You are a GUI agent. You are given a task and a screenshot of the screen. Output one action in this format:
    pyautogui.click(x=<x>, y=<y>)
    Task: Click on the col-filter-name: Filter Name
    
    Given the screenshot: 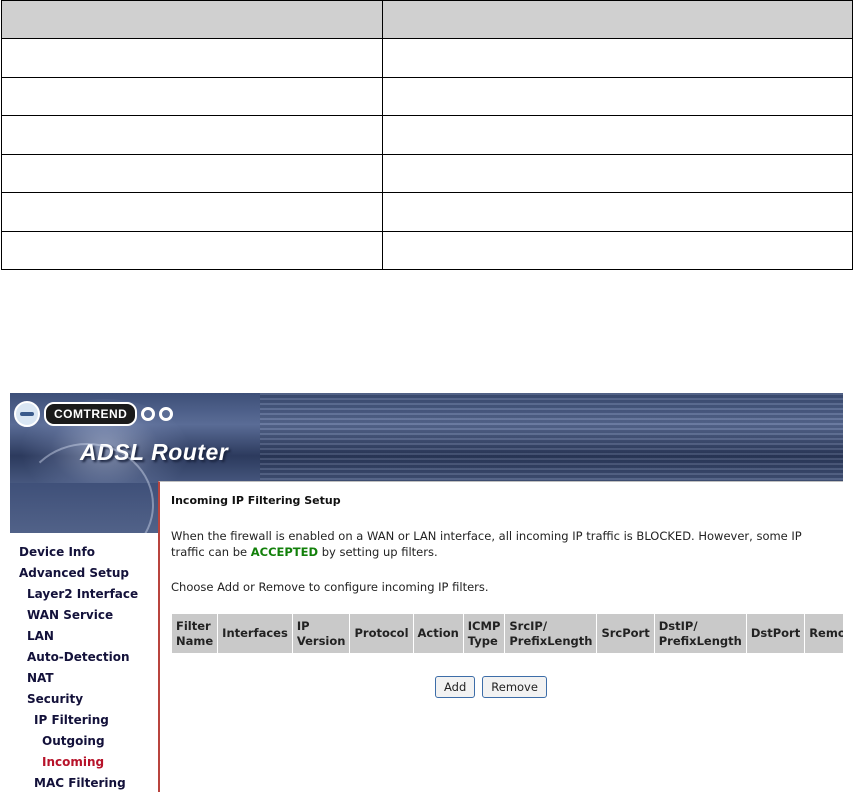 What is the action you would take?
    pyautogui.click(x=194, y=633)
    